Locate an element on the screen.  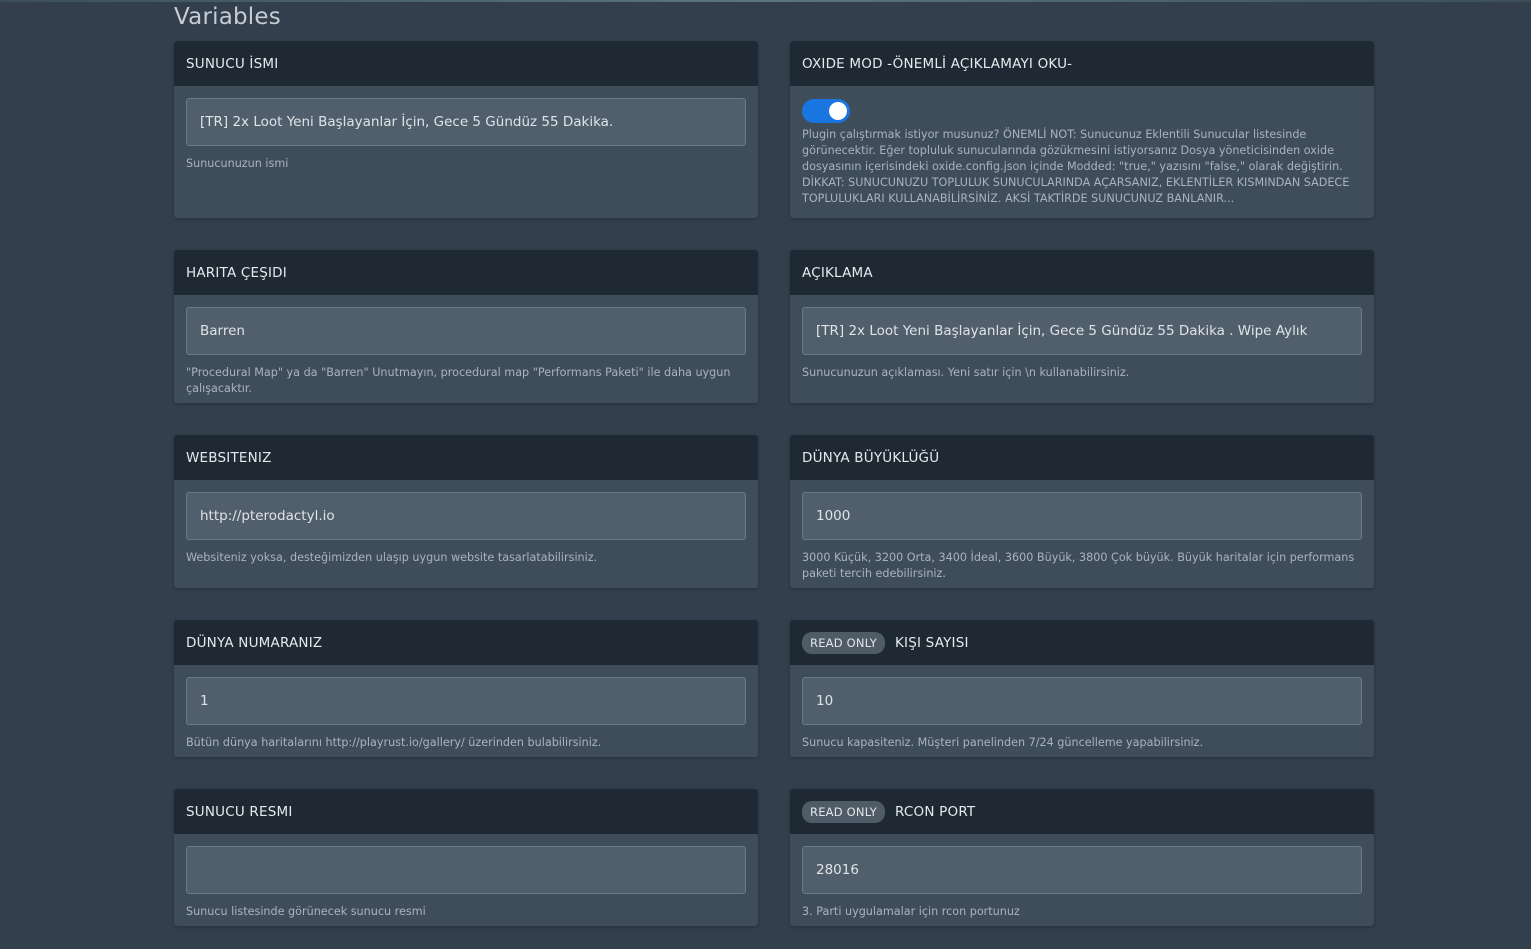
card-title: SUNUCU İSMI is located at coordinates (232, 63).